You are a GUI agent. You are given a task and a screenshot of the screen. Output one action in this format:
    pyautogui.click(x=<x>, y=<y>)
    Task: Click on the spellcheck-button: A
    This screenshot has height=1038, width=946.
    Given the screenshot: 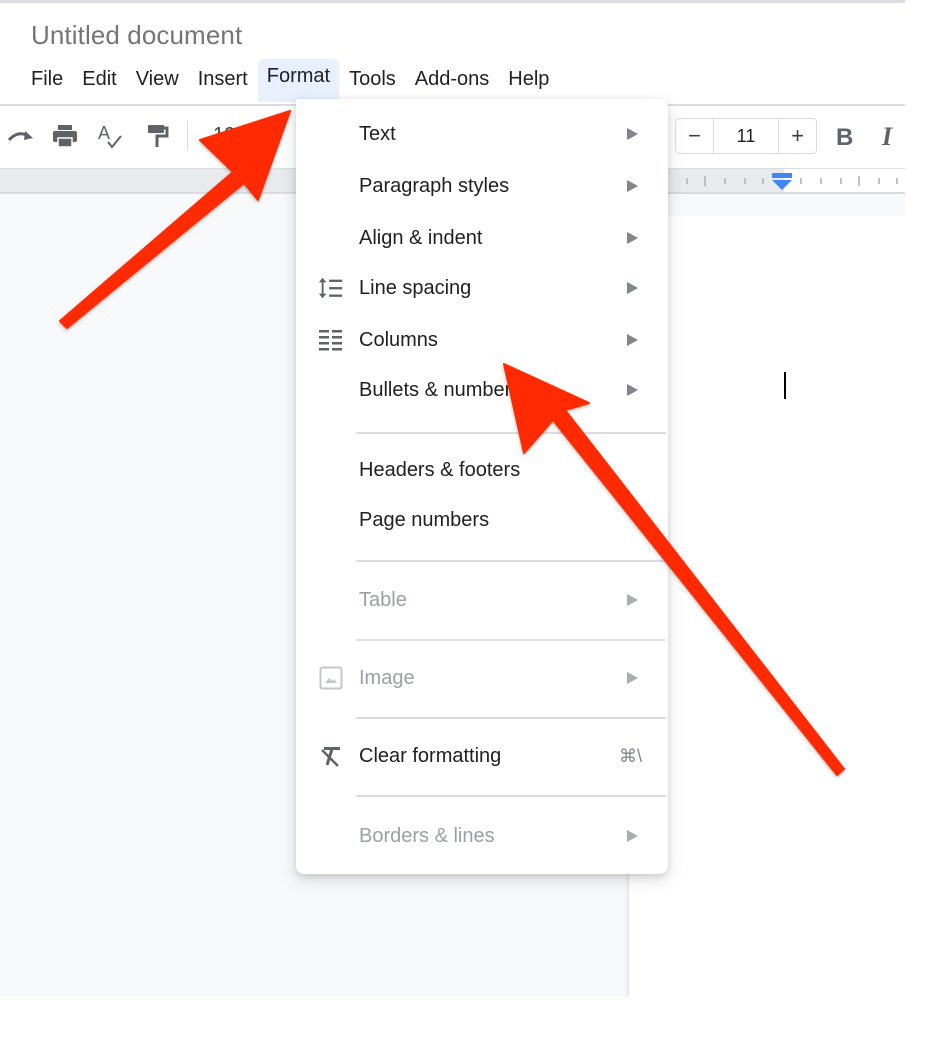 What is the action you would take?
    pyautogui.click(x=110, y=136)
    